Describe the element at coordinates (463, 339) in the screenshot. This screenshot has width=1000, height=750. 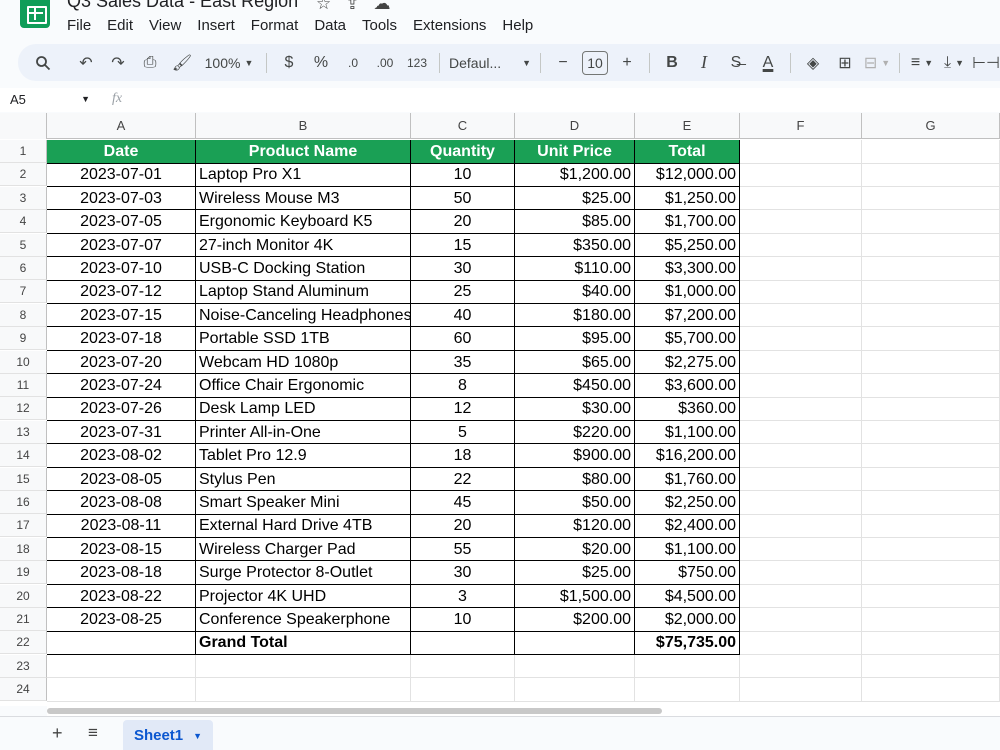
I see `cell-quantity: 60` at that location.